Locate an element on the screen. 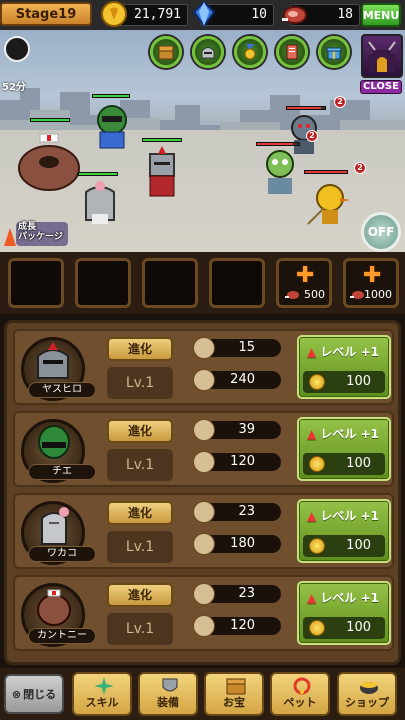 The width and height of the screenshot is (405, 720). tombstone-icon is located at coordinates (55, 526).